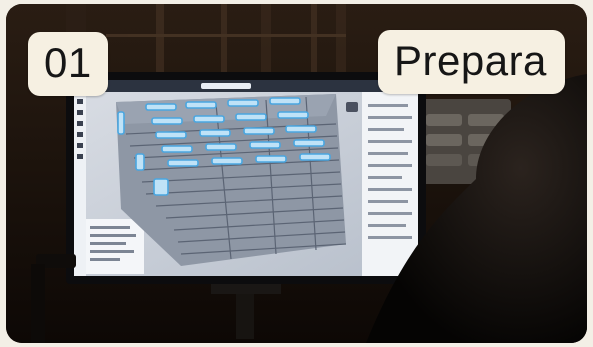 The image size is (593, 347). What do you see at coordinates (68, 64) in the screenshot?
I see `step-number-badge: 01` at bounding box center [68, 64].